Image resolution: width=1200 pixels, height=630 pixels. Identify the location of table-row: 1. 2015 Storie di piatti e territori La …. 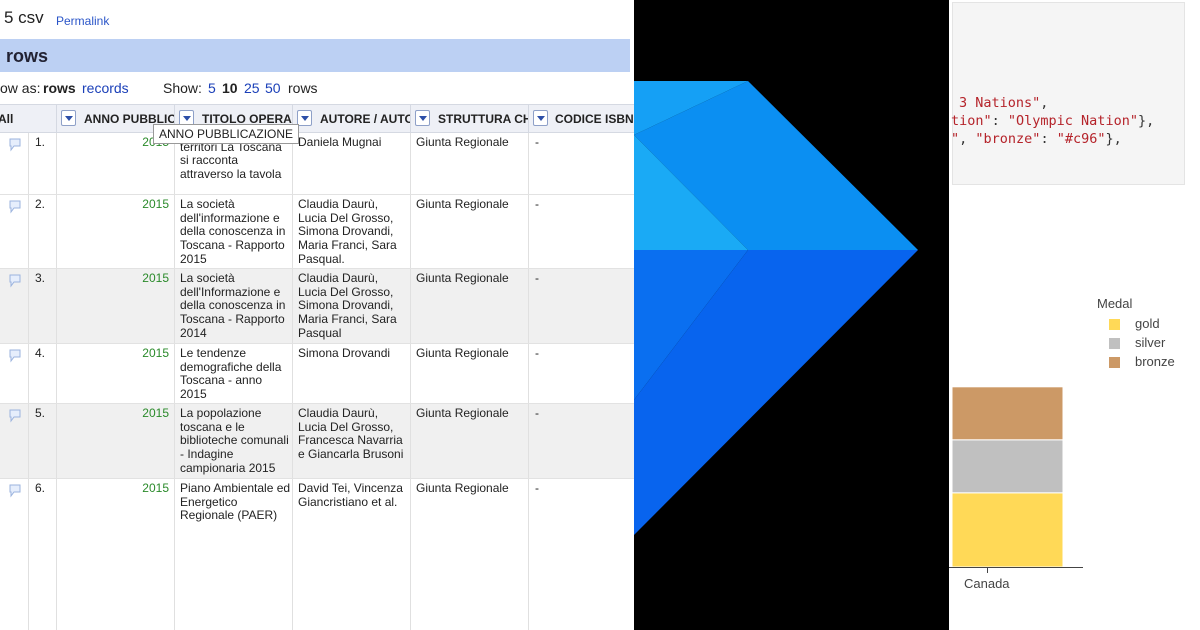
(317, 161).